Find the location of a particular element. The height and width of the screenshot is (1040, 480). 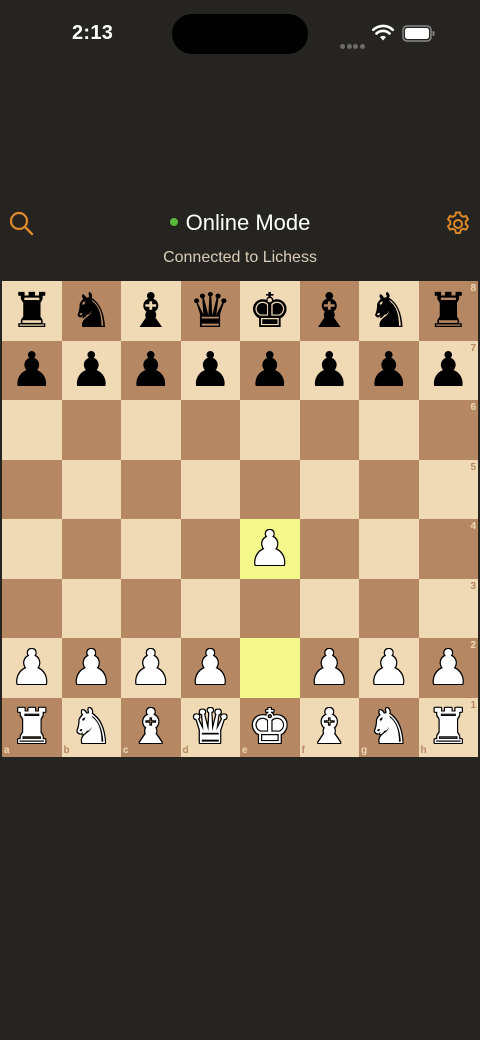

square-c4 is located at coordinates (151, 549).